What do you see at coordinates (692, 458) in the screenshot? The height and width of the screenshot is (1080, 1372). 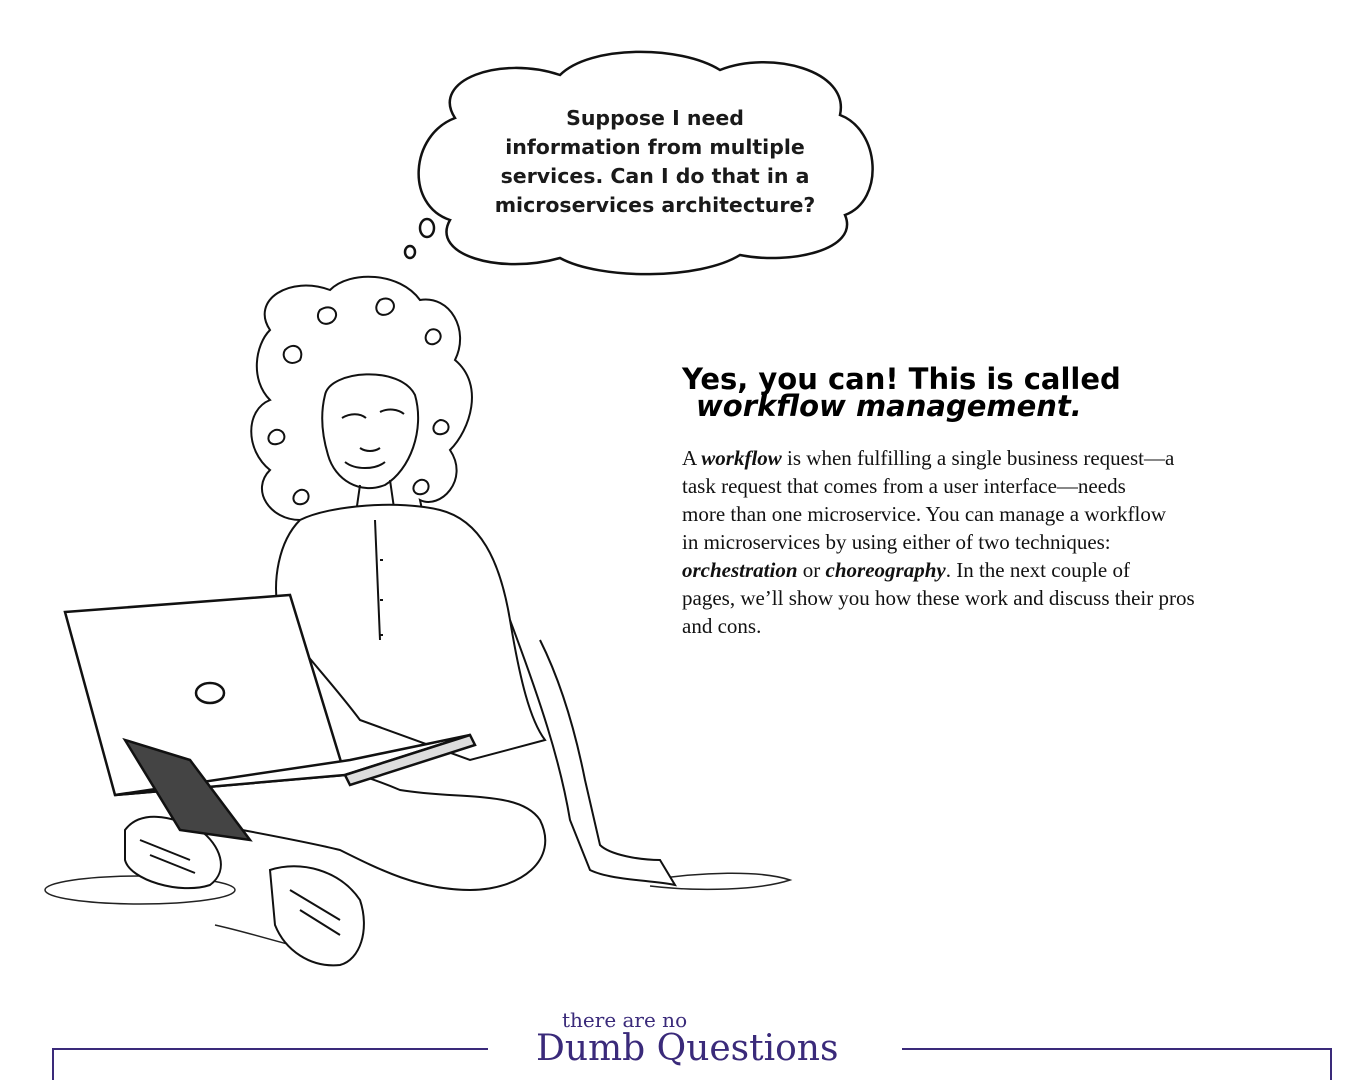 I see `text-segment: A` at bounding box center [692, 458].